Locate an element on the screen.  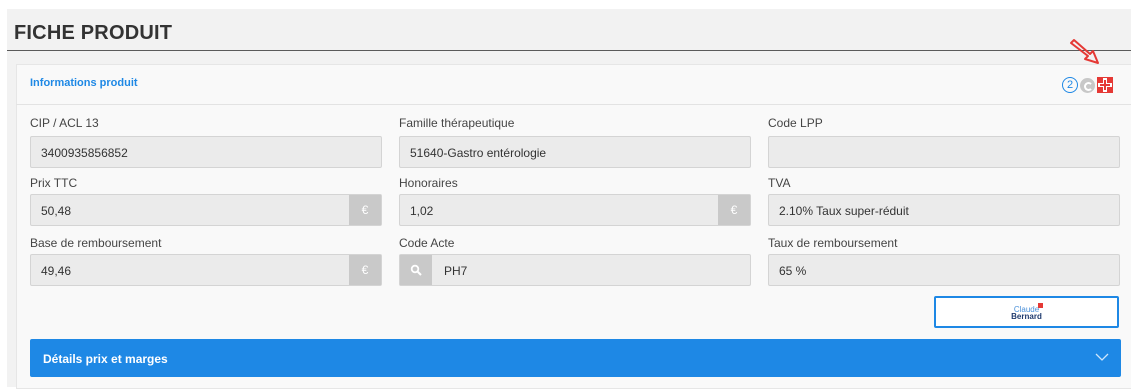
page-title: FICHE PRODUIT is located at coordinates (93, 33).